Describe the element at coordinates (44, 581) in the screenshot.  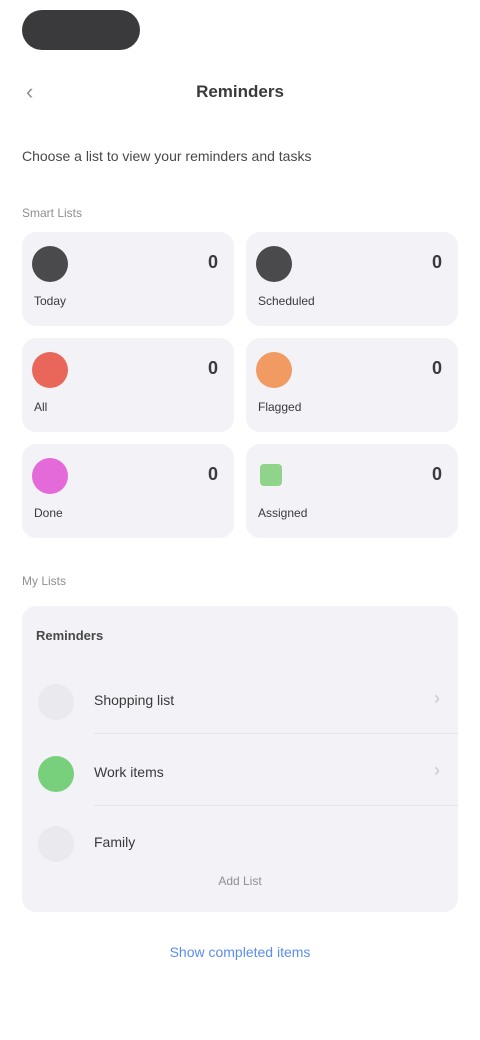
I see `my-lists-label: My Lists` at that location.